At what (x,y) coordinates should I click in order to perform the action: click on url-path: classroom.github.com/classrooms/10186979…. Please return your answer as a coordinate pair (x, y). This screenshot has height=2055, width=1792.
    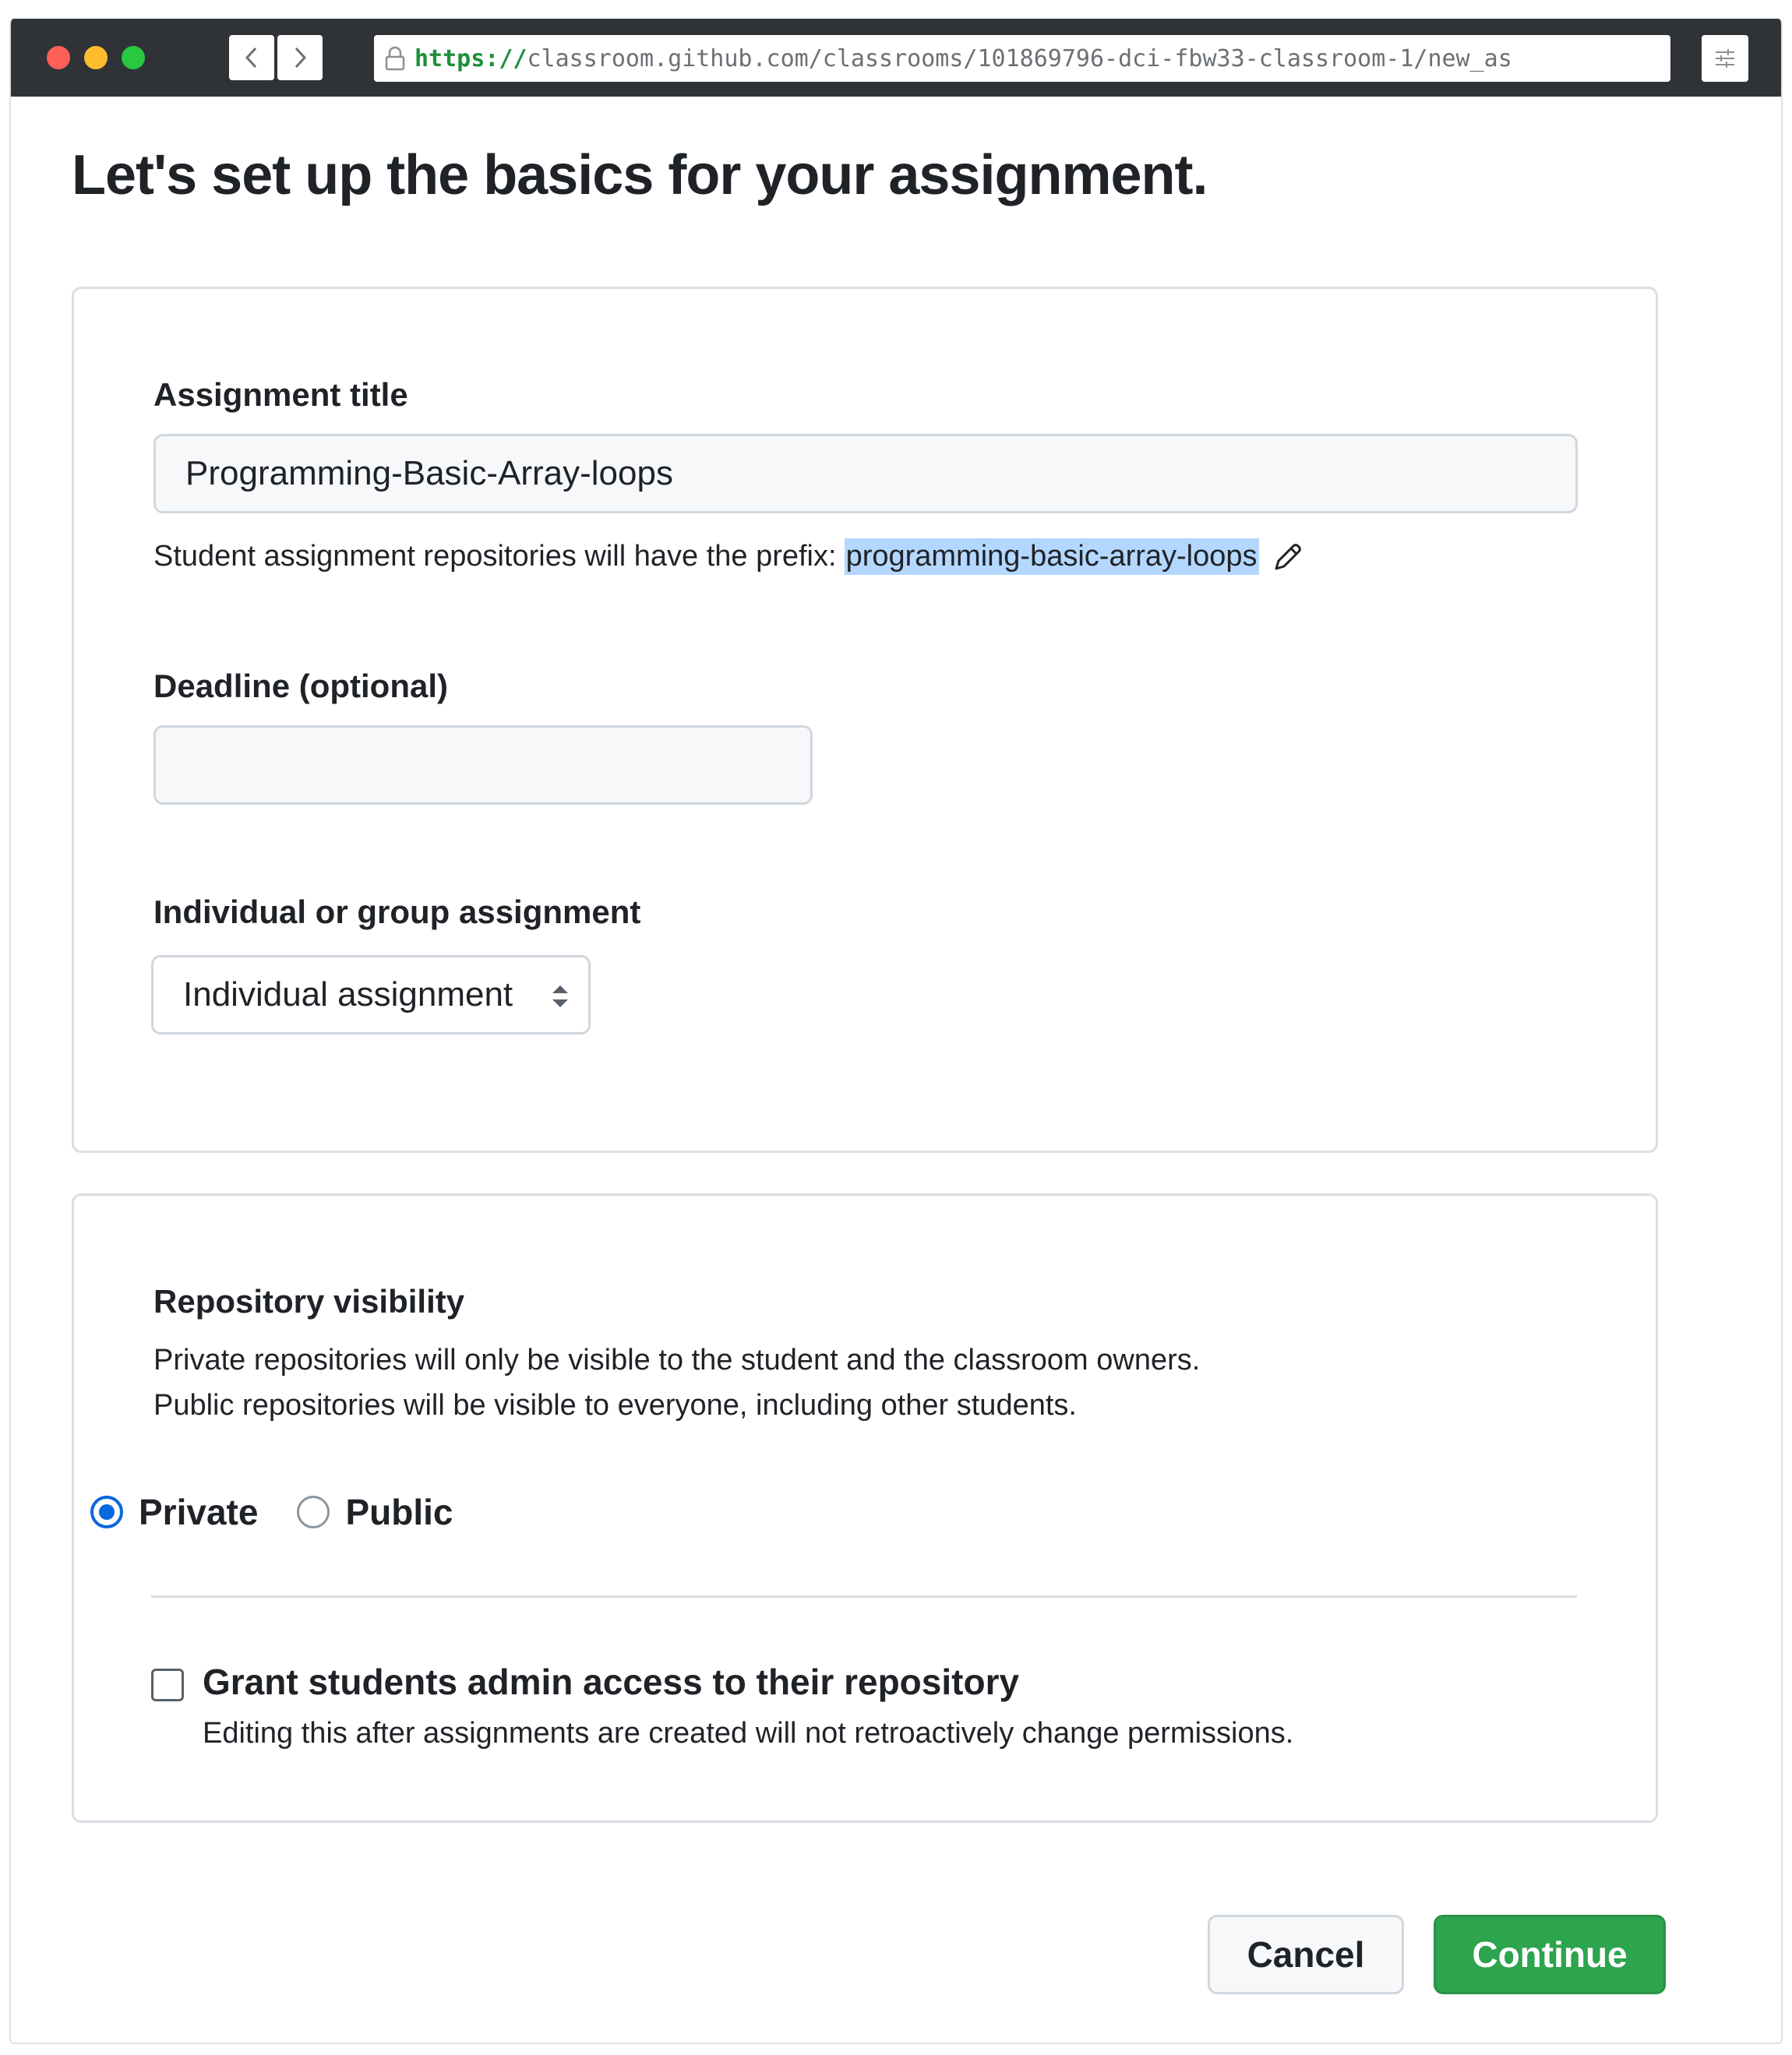
    Looking at the image, I should click on (1019, 58).